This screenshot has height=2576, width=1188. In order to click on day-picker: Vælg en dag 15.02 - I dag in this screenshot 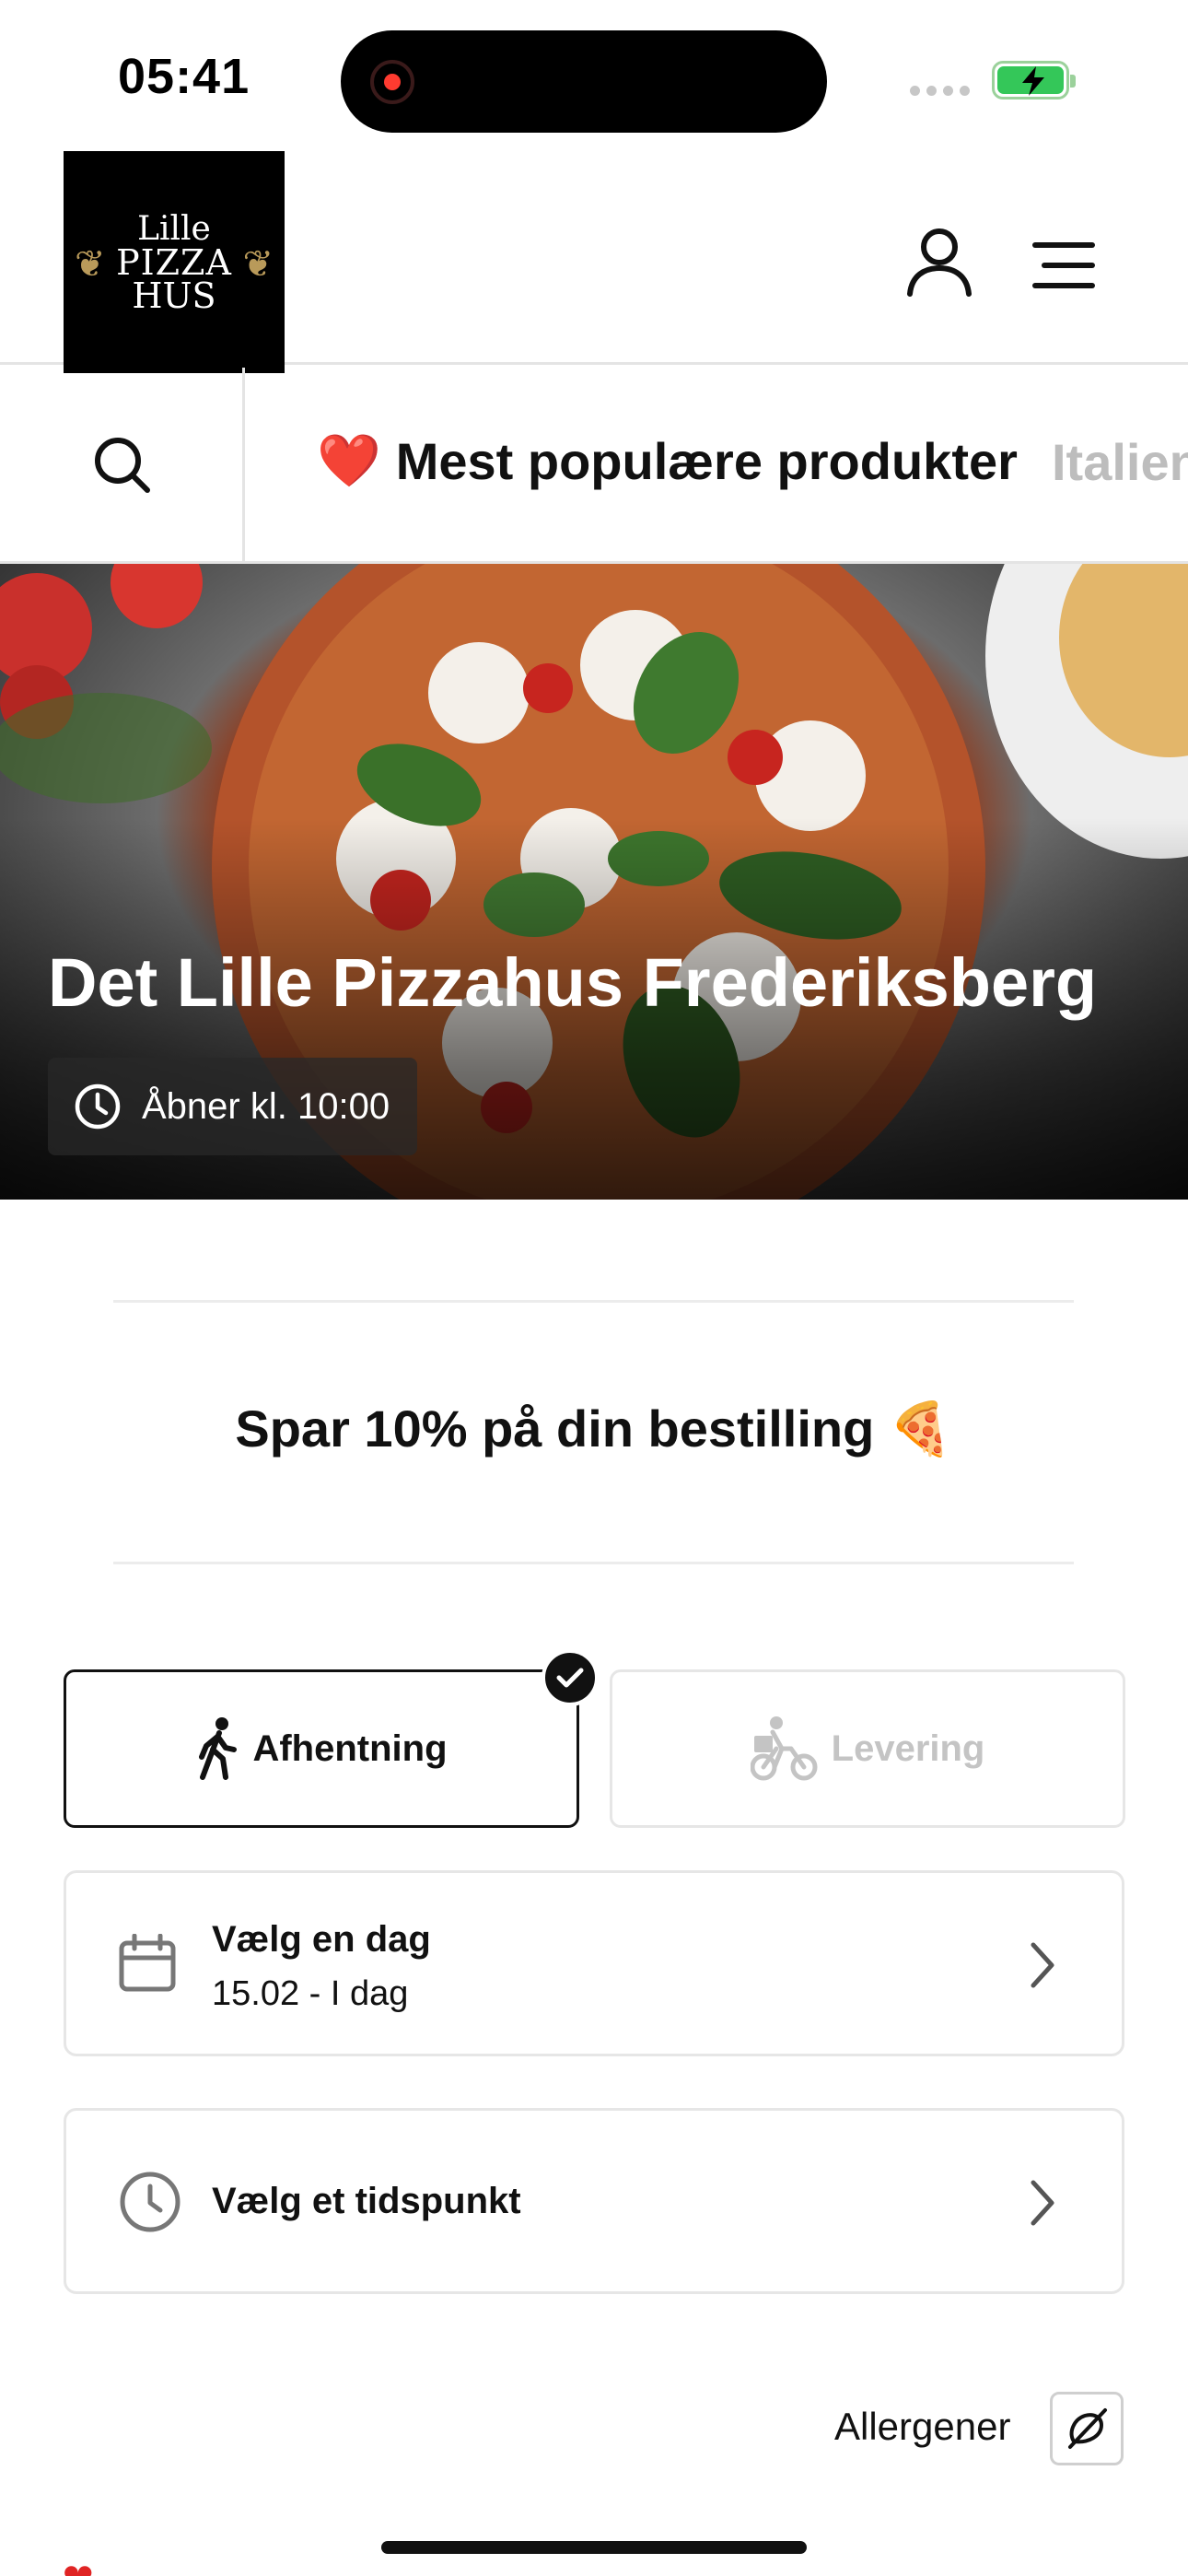, I will do `click(594, 1963)`.